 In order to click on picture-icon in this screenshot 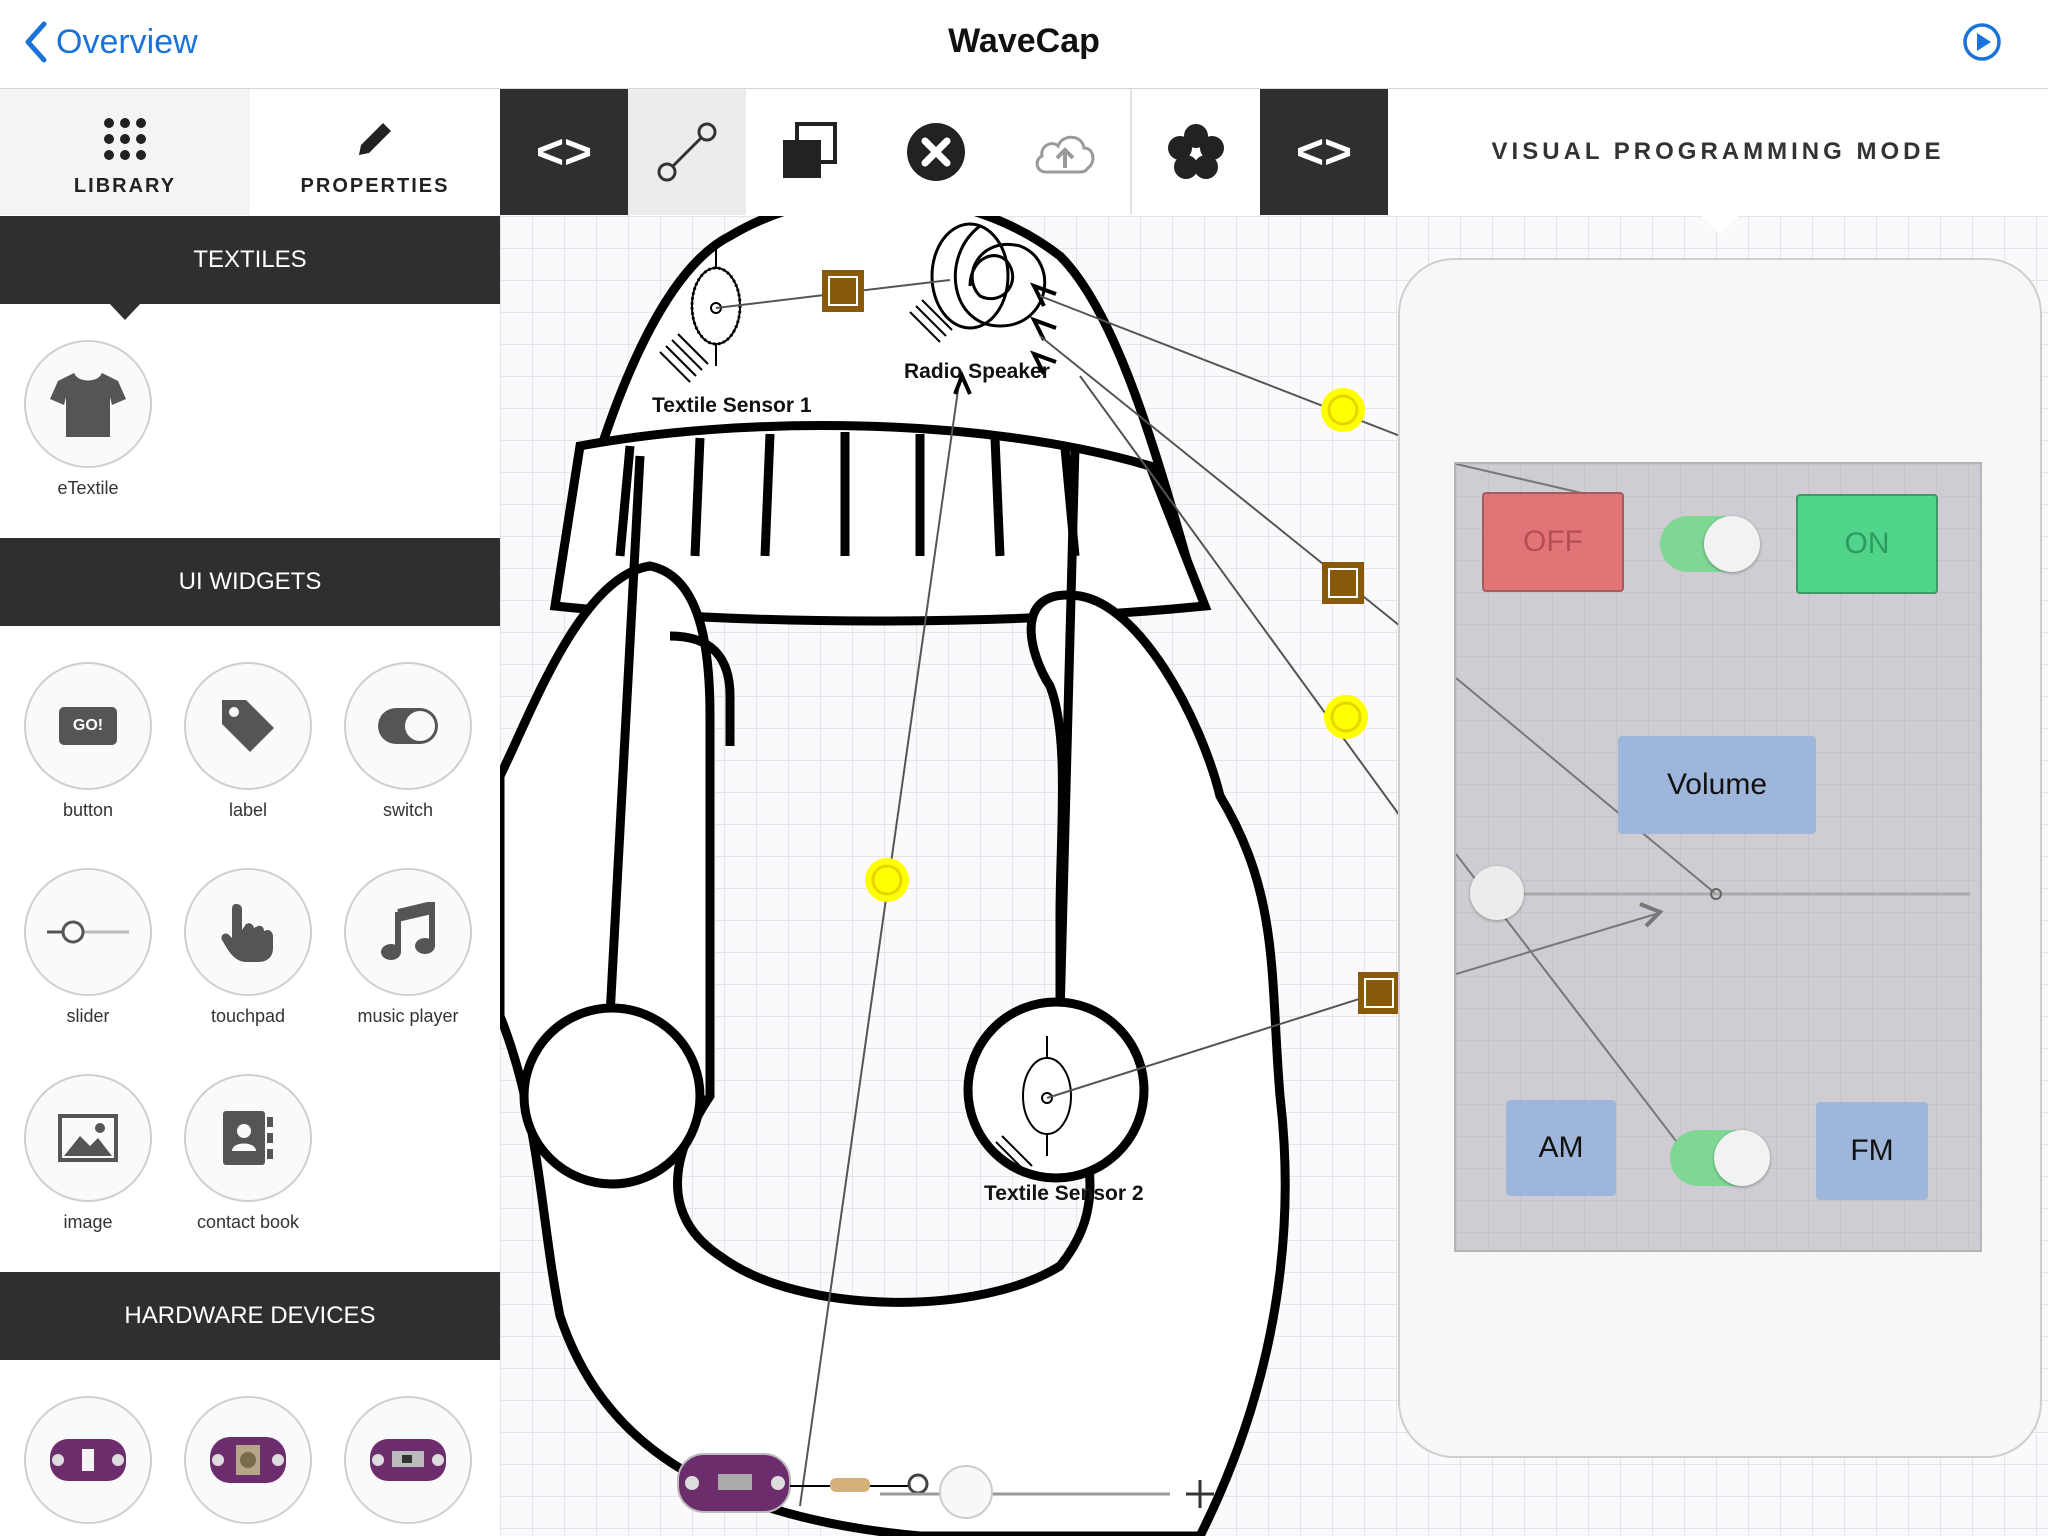, I will do `click(88, 1138)`.